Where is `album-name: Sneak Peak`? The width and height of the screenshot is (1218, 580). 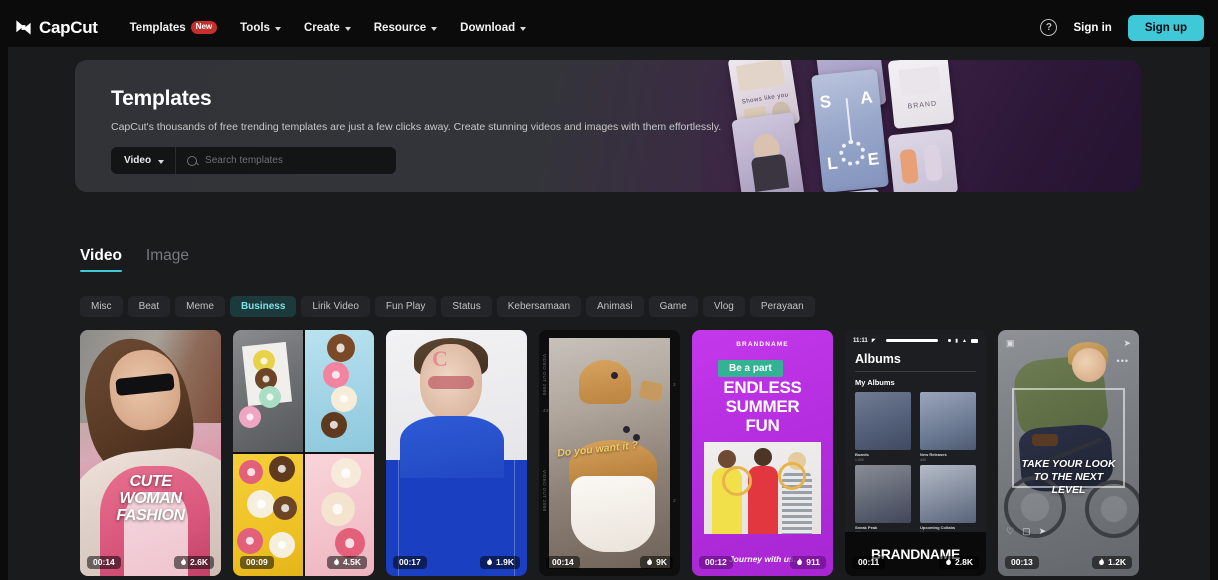 album-name: Sneak Peak is located at coordinates (866, 527).